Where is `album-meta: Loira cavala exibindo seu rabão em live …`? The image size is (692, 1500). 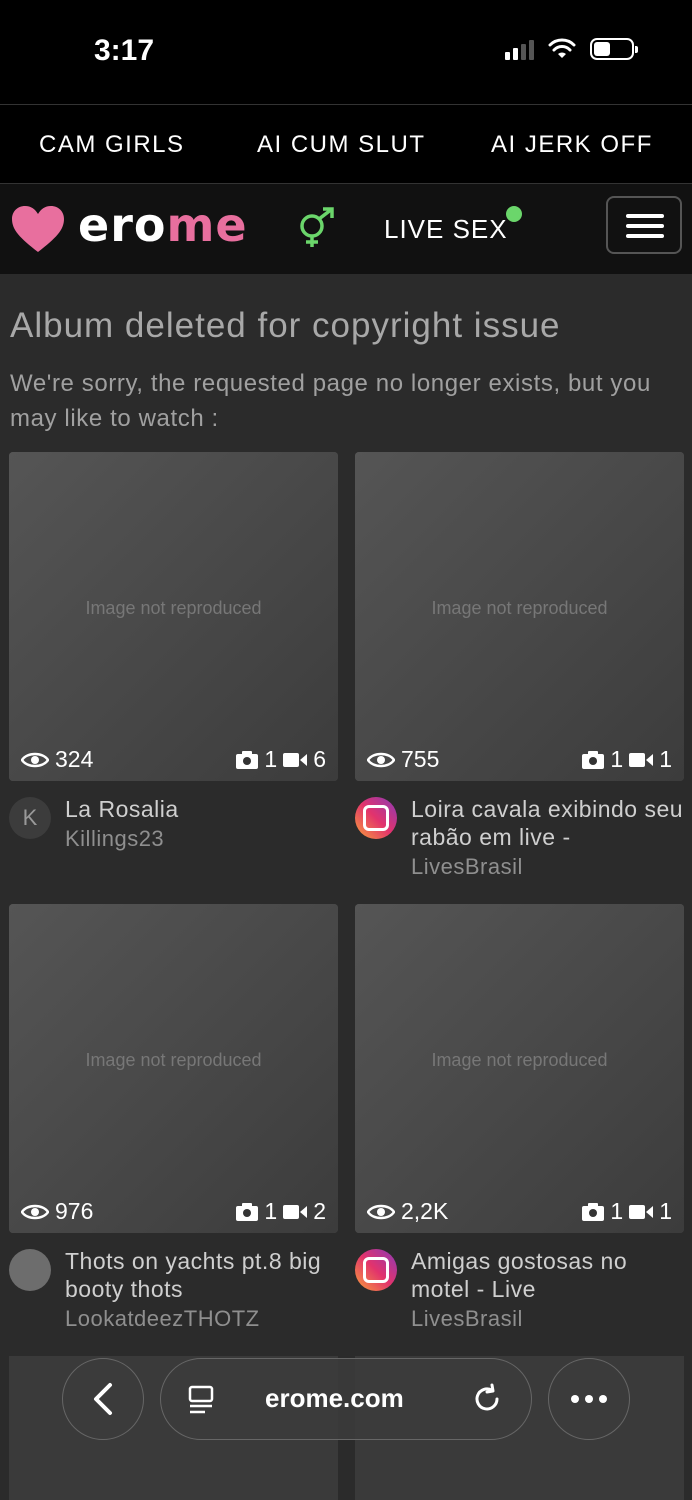
album-meta: Loira cavala exibindo seu rabão em live … is located at coordinates (519, 839).